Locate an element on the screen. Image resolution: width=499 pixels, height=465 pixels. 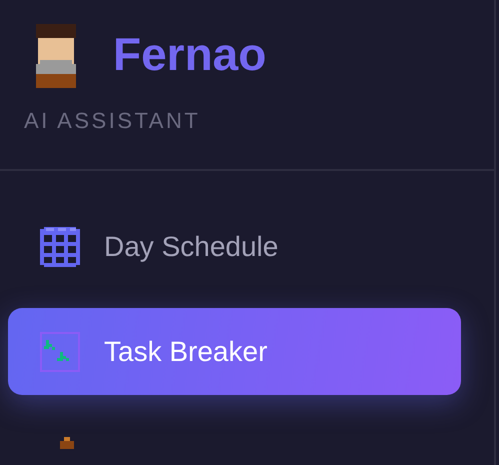
calendar-icon is located at coordinates (60, 246).